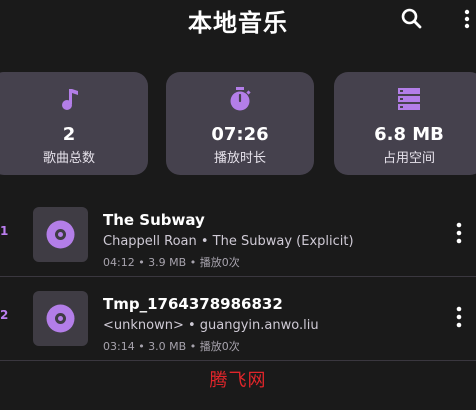 This screenshot has height=410, width=476. I want to click on stat-value: 2, so click(69, 134).